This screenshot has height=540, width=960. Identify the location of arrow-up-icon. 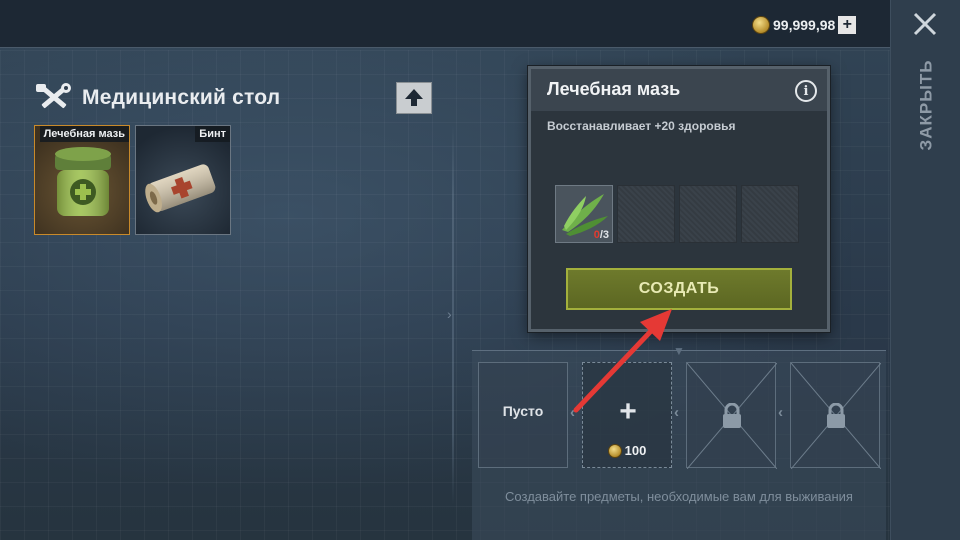
(414, 97).